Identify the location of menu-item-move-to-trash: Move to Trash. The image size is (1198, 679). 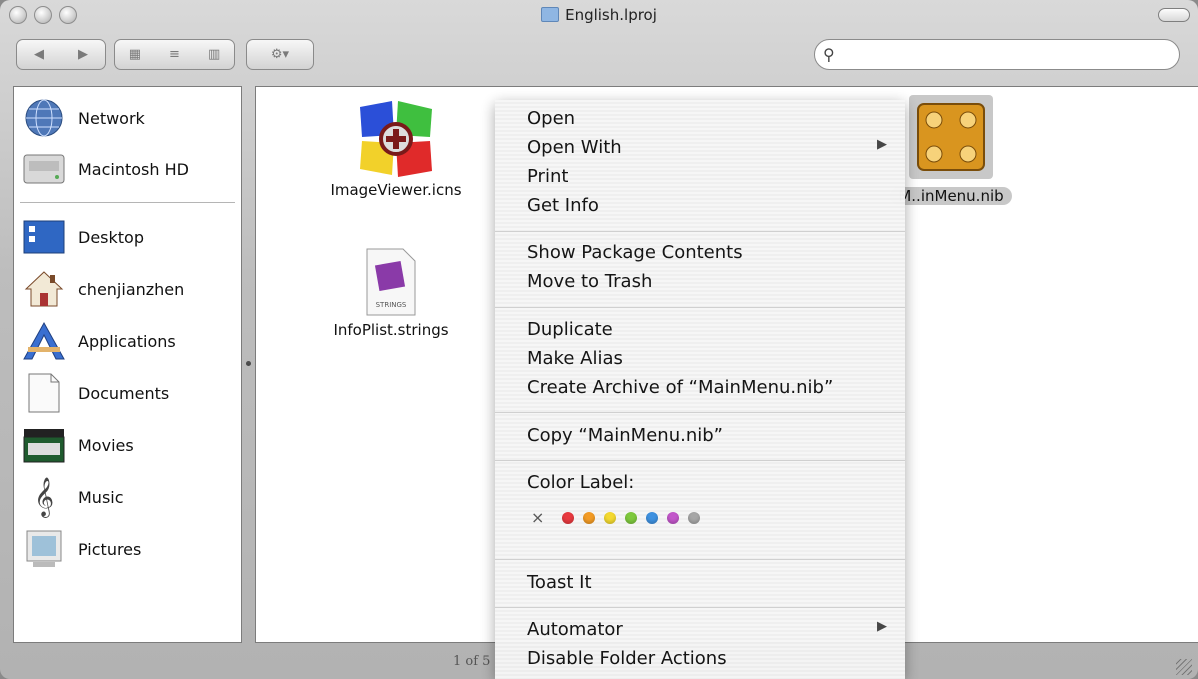
(589, 281).